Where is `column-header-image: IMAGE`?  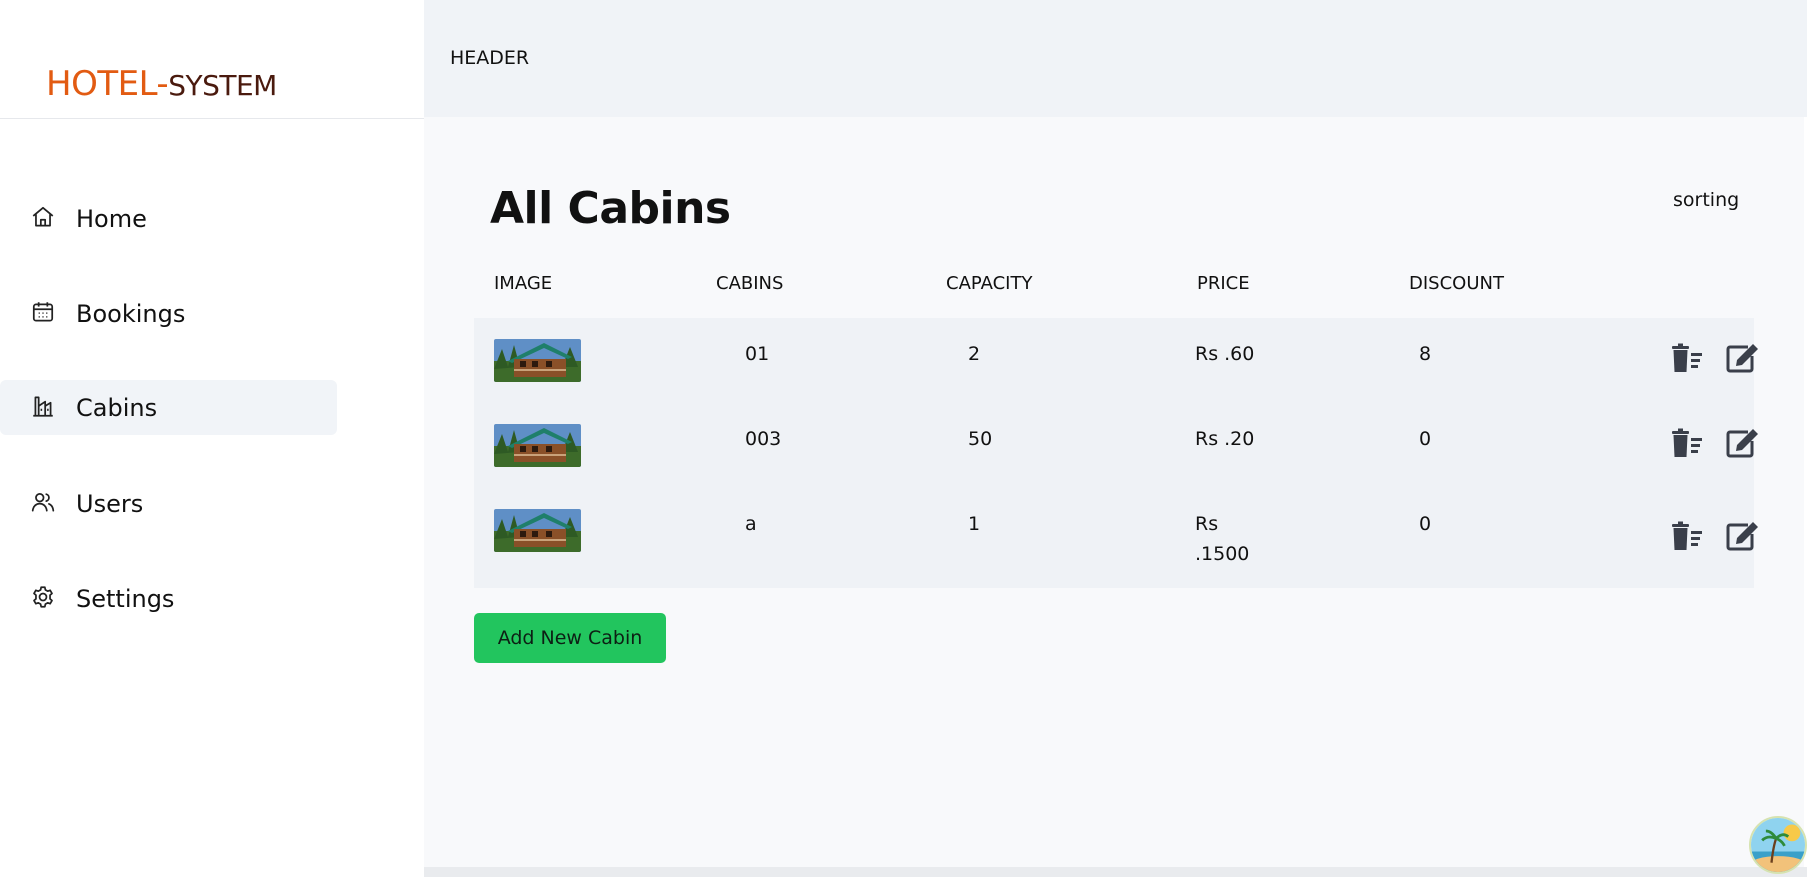 column-header-image: IMAGE is located at coordinates (523, 283).